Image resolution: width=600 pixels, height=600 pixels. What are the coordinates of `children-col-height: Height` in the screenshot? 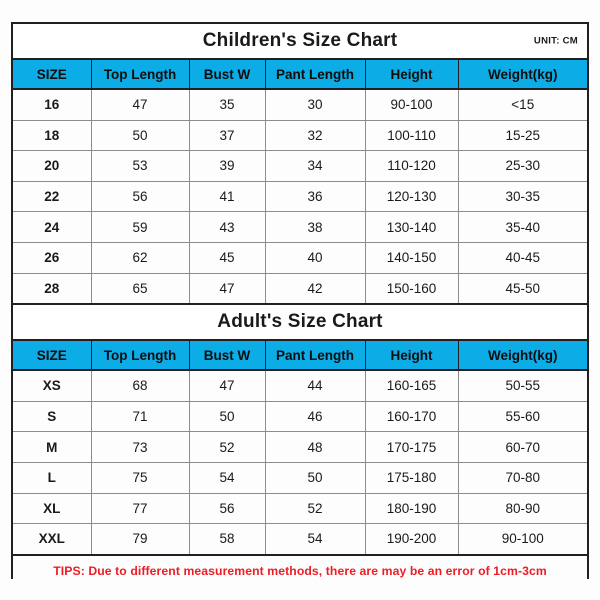 It's located at (412, 74).